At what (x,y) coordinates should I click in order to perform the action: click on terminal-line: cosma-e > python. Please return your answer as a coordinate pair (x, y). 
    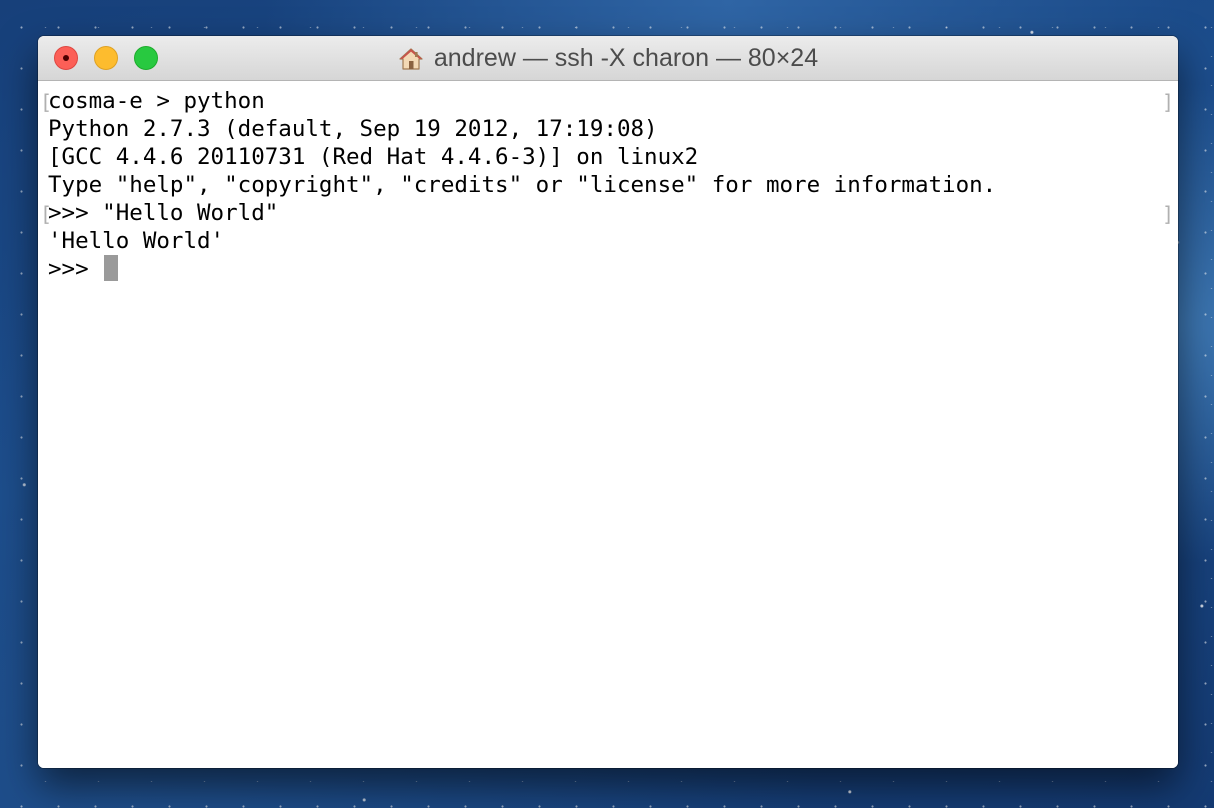
    Looking at the image, I should click on (156, 101).